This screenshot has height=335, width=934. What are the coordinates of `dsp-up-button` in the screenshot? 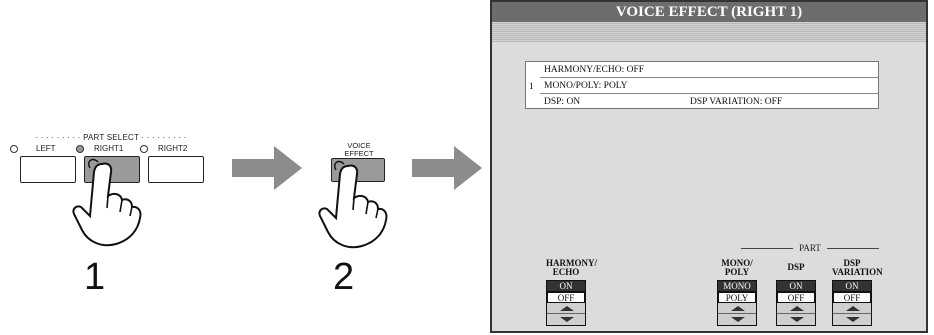 It's located at (796, 308).